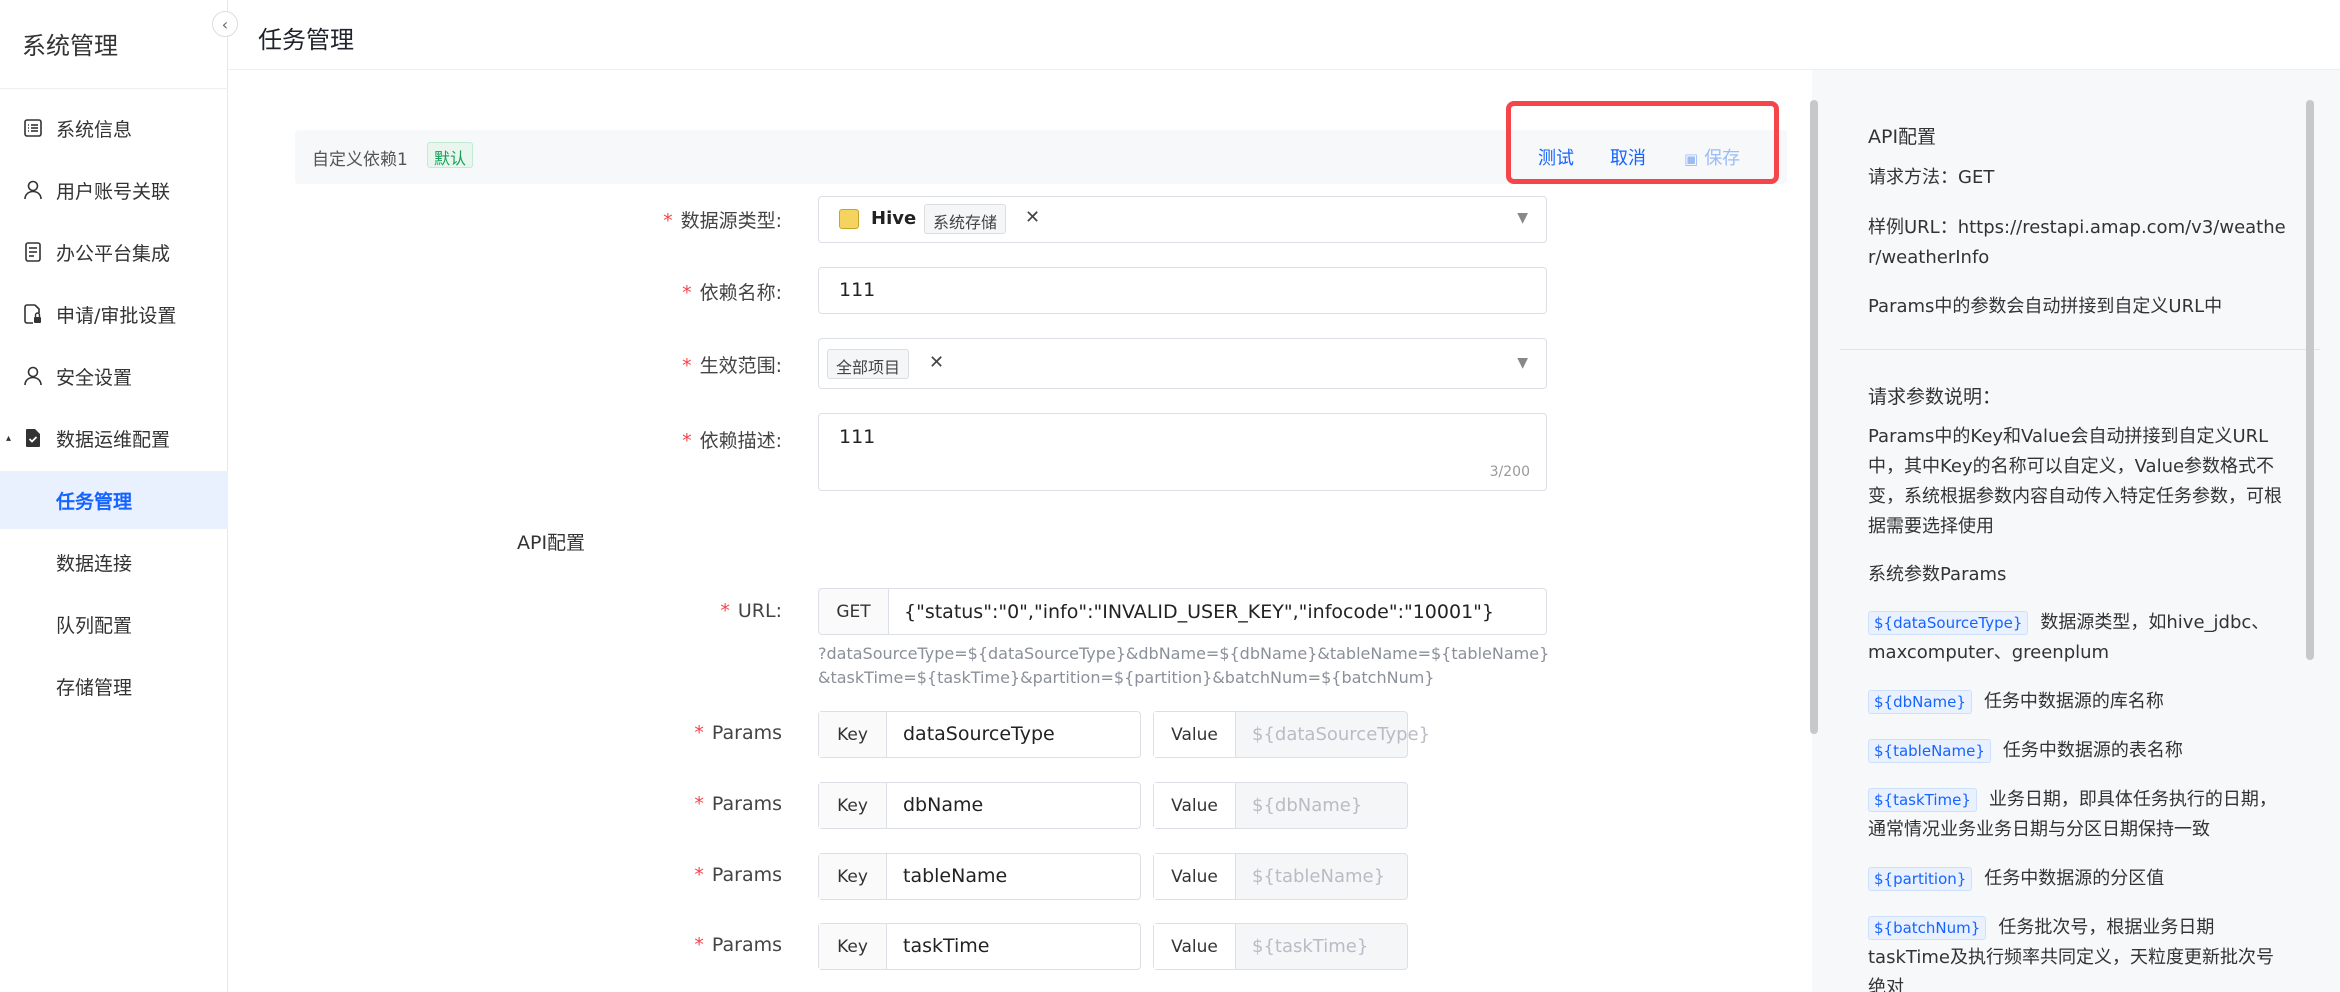  Describe the element at coordinates (2078, 702) in the screenshot. I see `help-var-item: ${dbName} 任务中数据源的库名称` at that location.